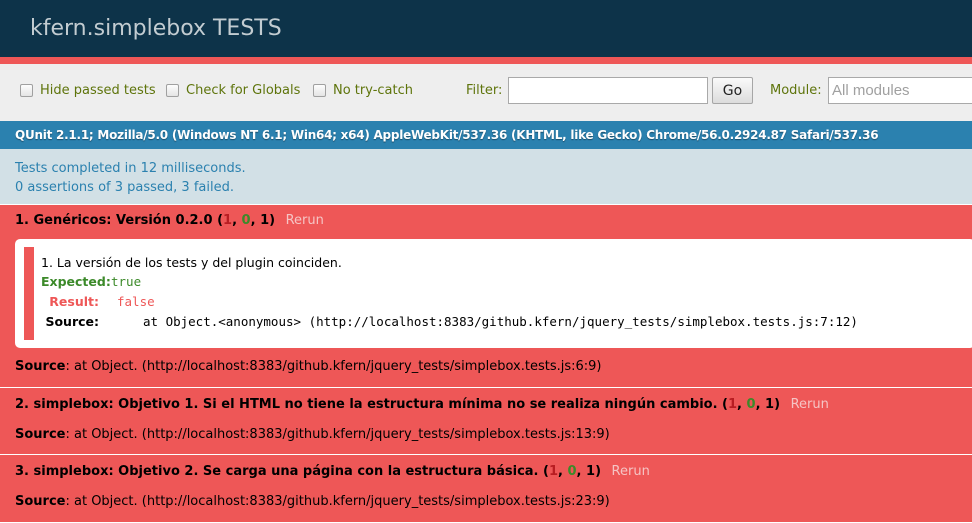 Image resolution: width=972 pixels, height=523 pixels. I want to click on hide-passed-label: Hide passed tests, so click(98, 90).